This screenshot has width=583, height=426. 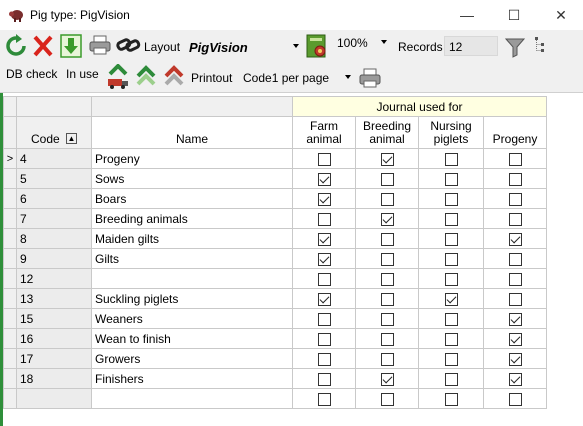 I want to click on code-cell: 7, so click(x=54, y=218).